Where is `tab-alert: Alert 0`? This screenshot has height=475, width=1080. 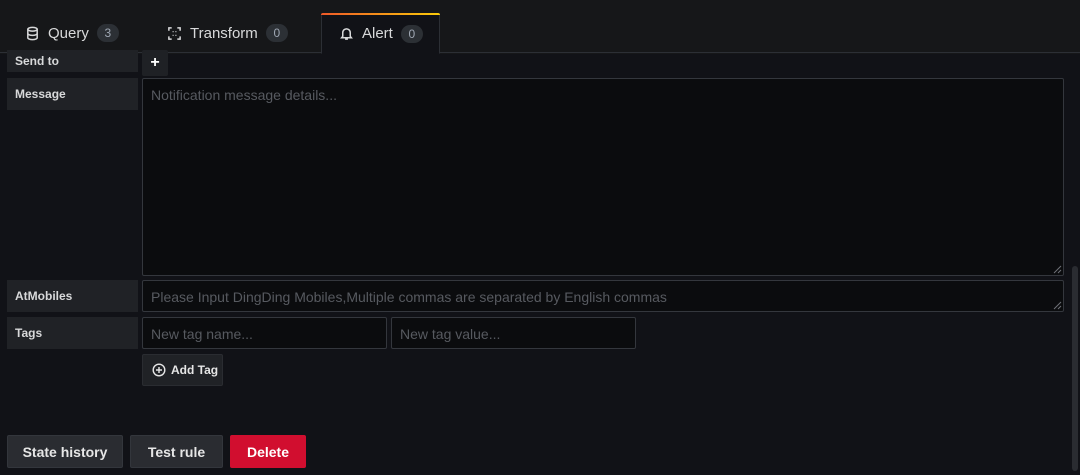 tab-alert: Alert 0 is located at coordinates (380, 33).